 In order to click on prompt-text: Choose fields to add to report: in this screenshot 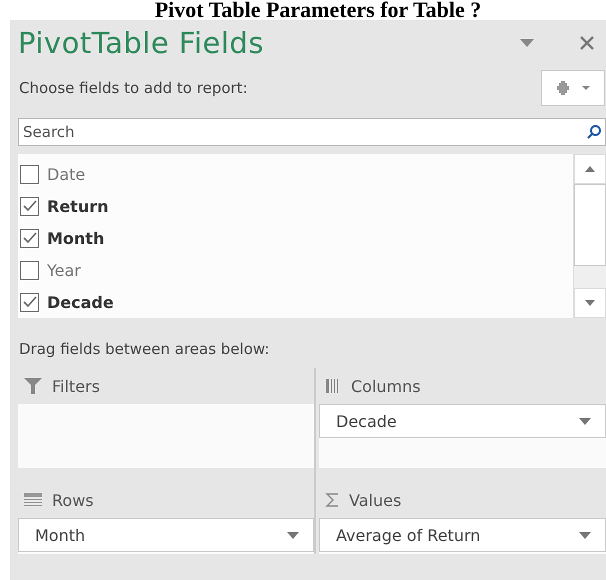, I will do `click(133, 88)`.